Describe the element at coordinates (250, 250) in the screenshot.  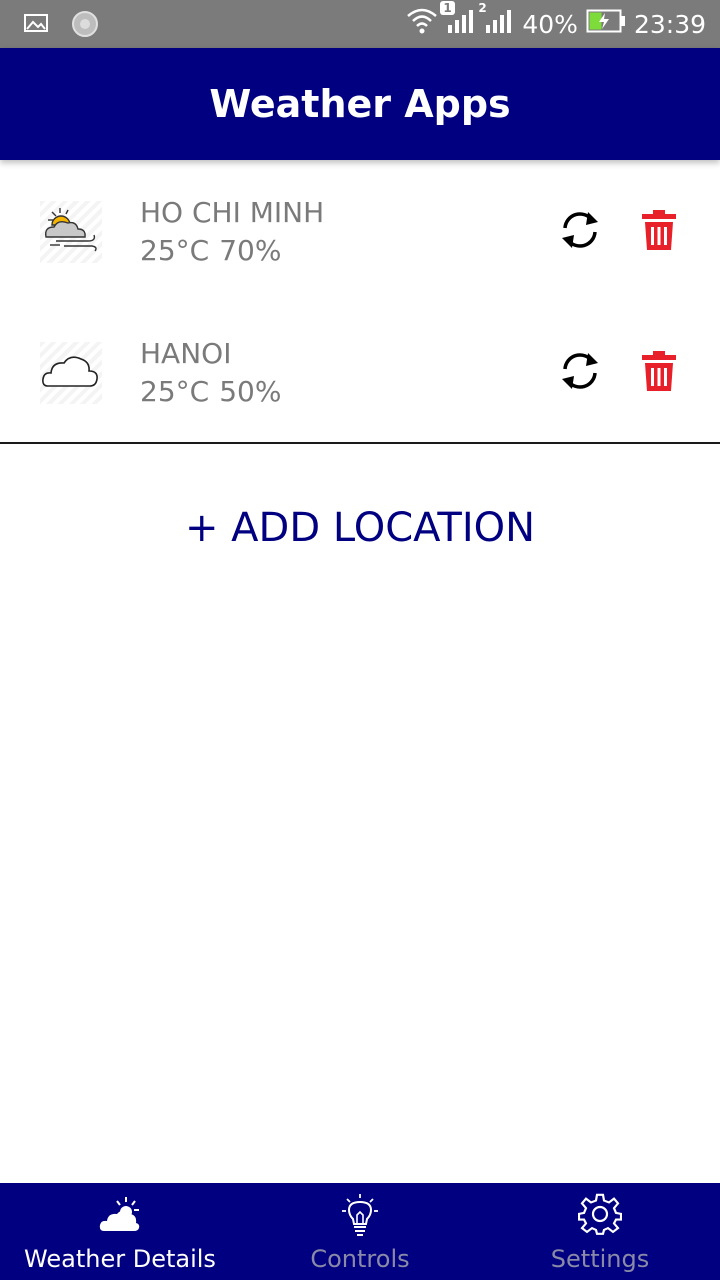
I see `humidity: 70%` at that location.